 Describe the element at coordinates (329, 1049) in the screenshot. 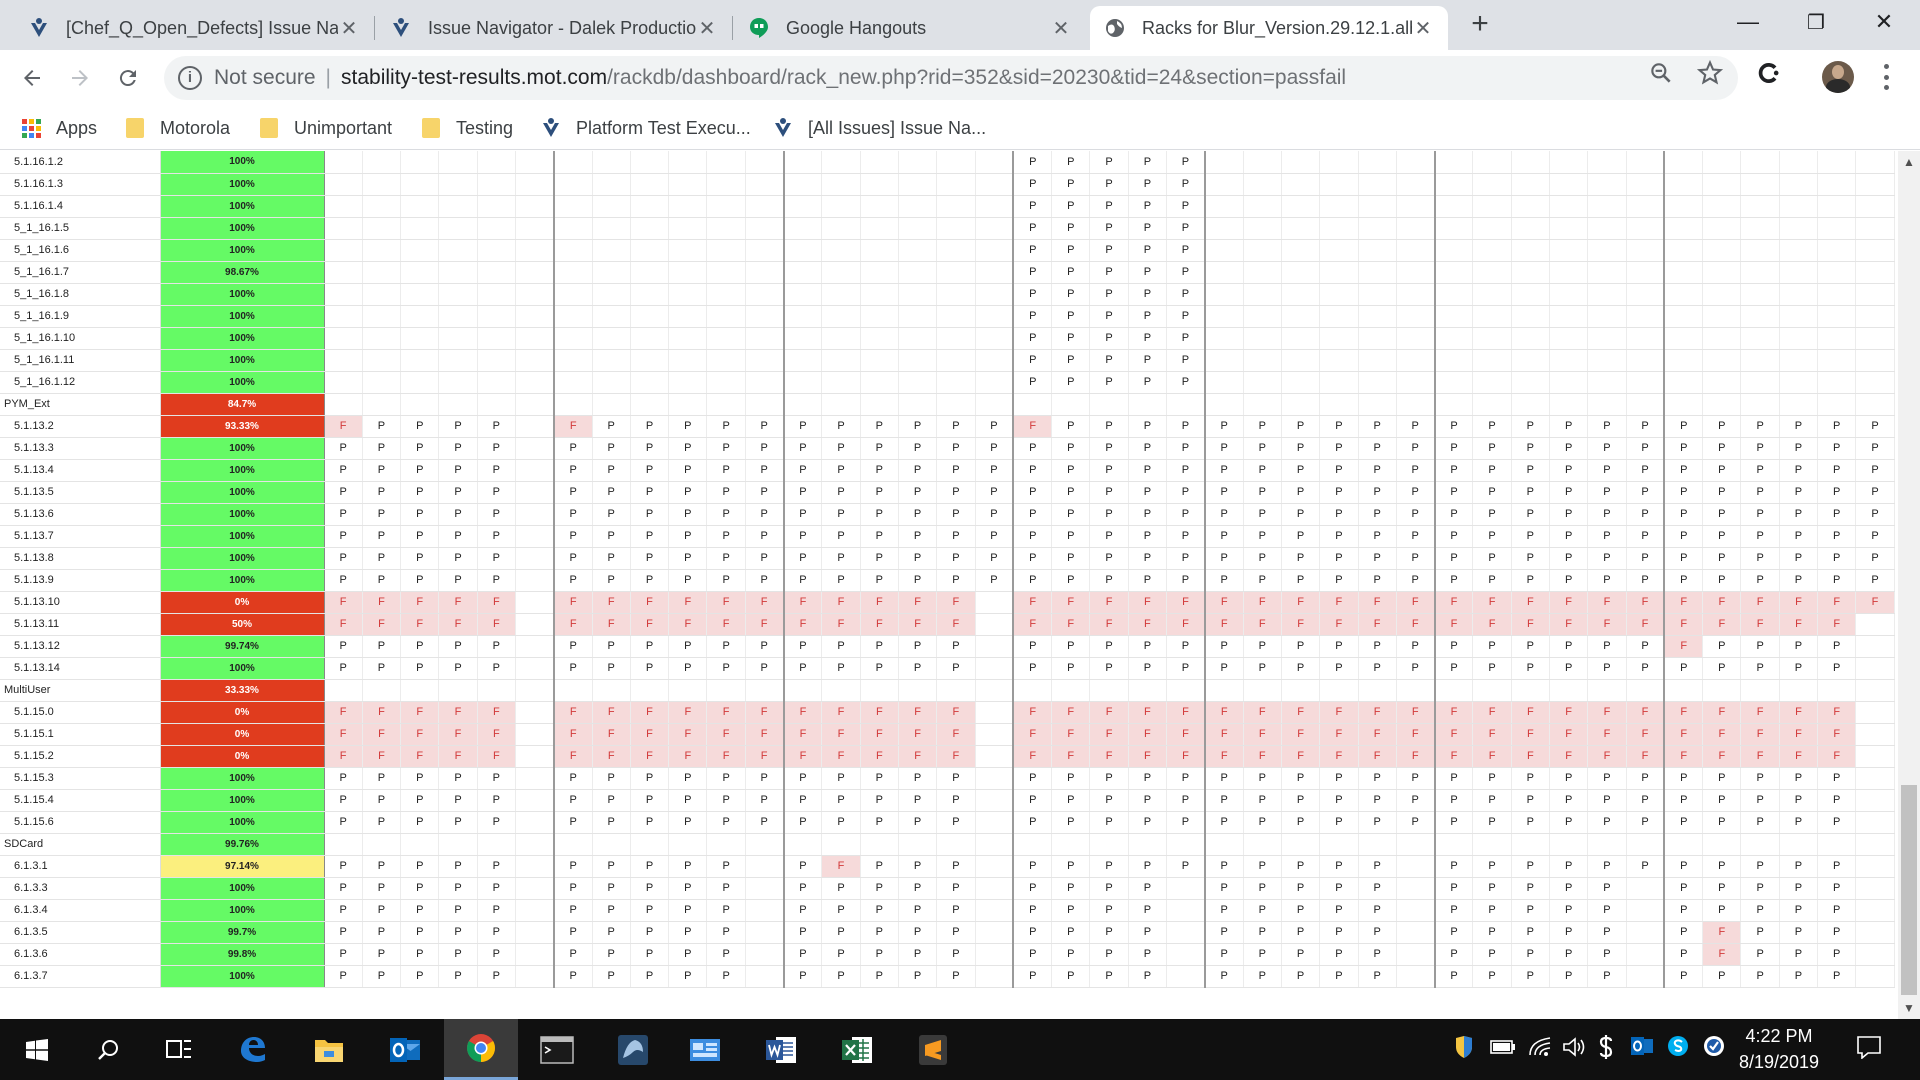

I see `file-explorer-button` at that location.